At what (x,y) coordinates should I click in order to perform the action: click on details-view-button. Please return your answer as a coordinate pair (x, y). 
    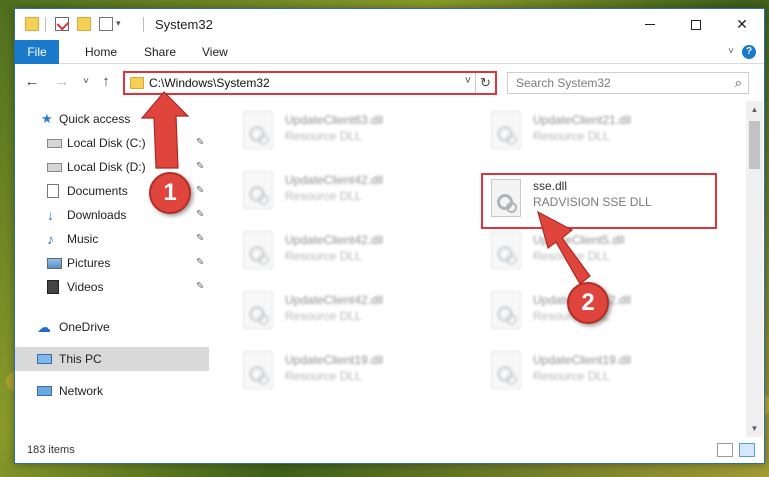
    Looking at the image, I should click on (725, 450).